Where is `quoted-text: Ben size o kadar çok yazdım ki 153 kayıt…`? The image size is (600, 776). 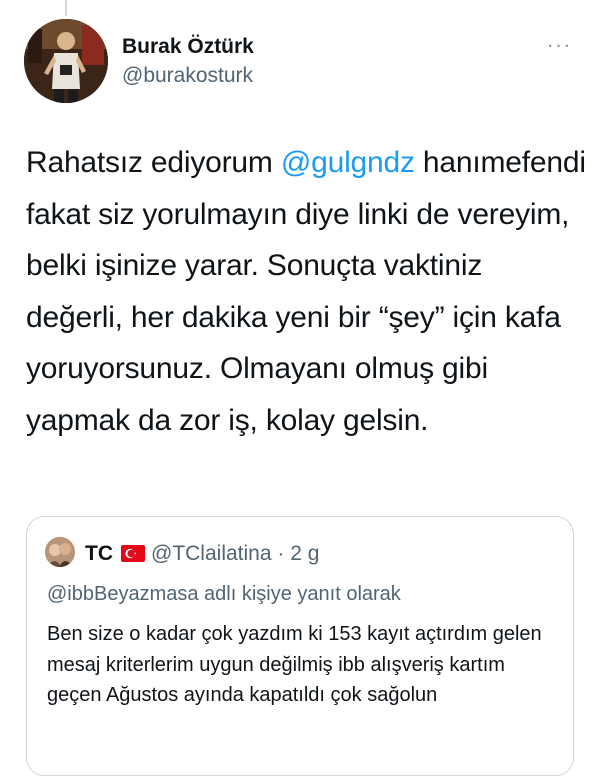 quoted-text: Ben size o kadar çok yazdım ki 153 kayıt… is located at coordinates (294, 664).